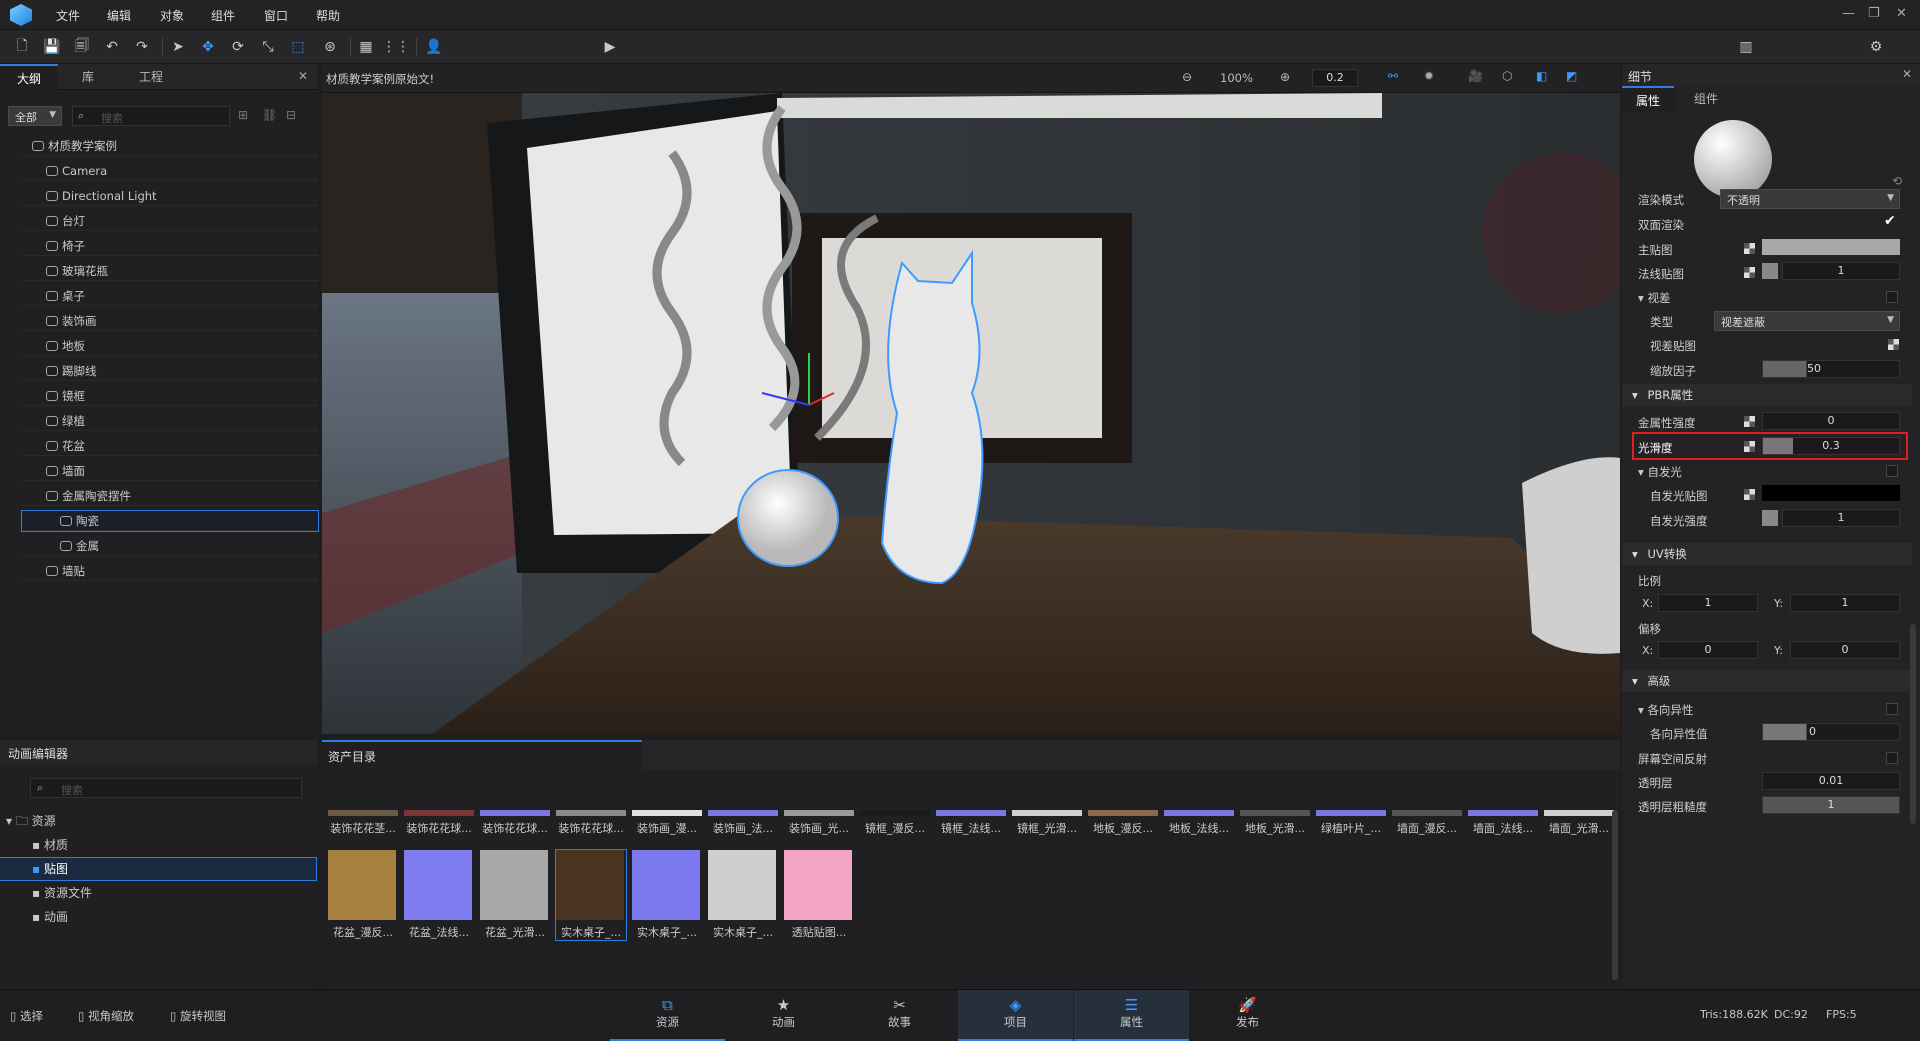 This screenshot has height=1041, width=1920. Describe the element at coordinates (170, 146) in the screenshot. I see `outline-item: 材质教学案例` at that location.